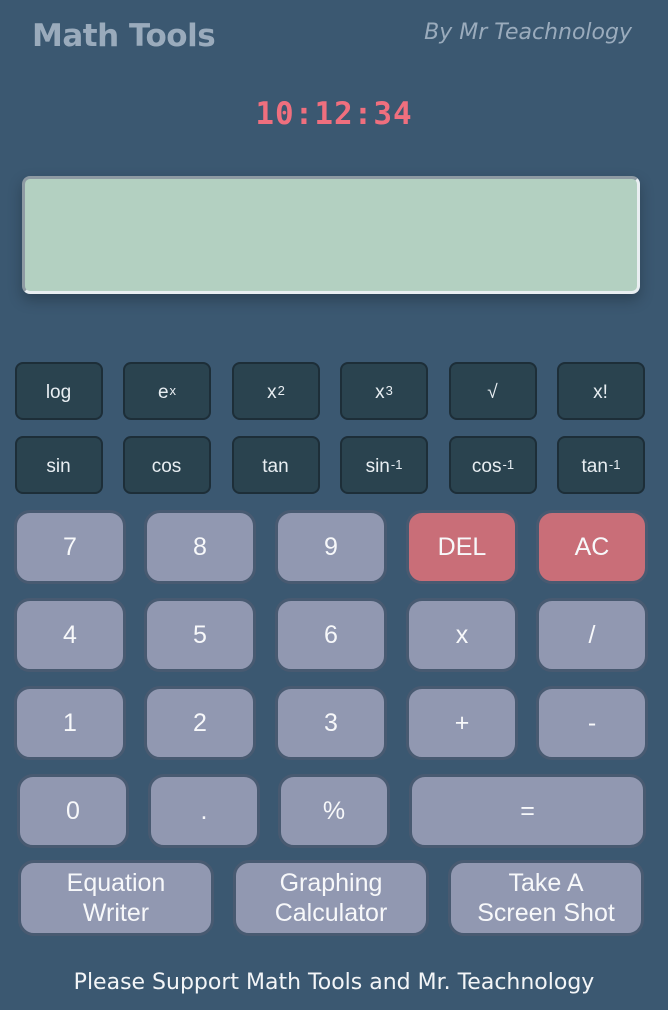  Describe the element at coordinates (546, 883) in the screenshot. I see `screenshot-line1: Take A` at that location.